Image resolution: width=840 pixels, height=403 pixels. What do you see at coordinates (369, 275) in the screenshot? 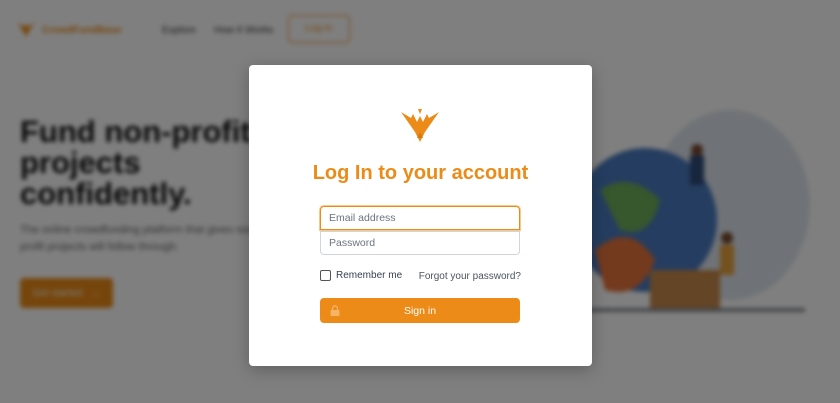
I see `remember-me-label: Remember me` at bounding box center [369, 275].